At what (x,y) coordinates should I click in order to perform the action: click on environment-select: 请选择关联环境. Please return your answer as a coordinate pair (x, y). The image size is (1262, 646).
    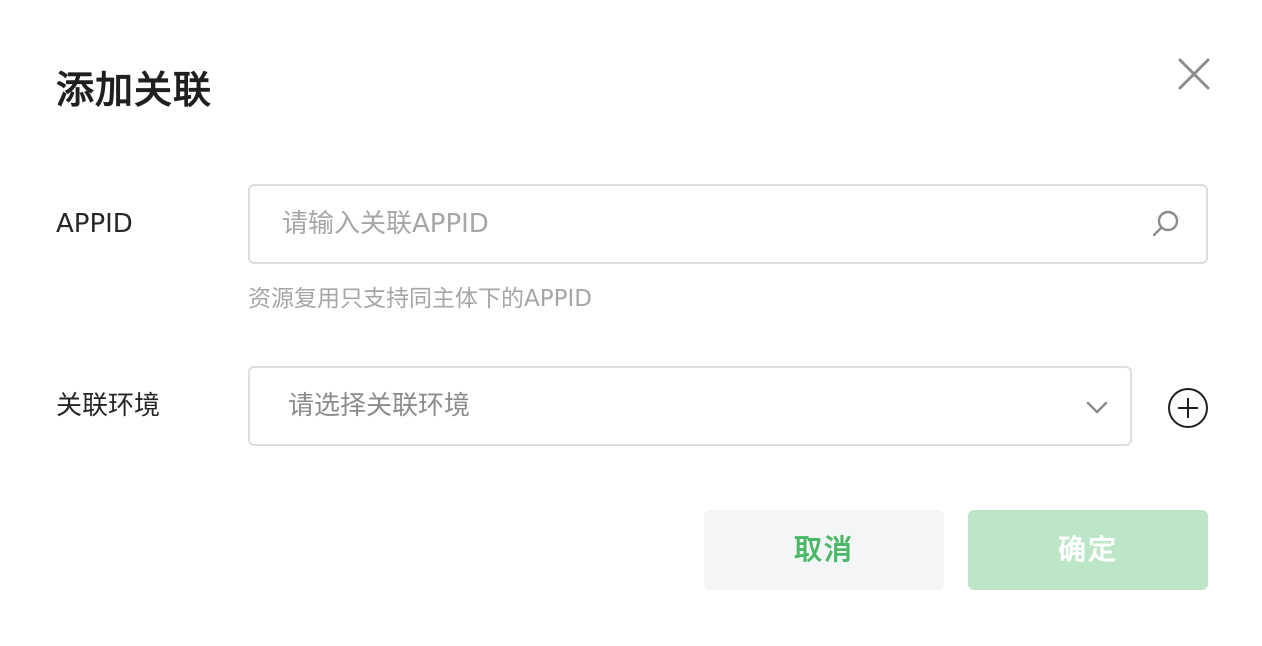
    Looking at the image, I should click on (690, 406).